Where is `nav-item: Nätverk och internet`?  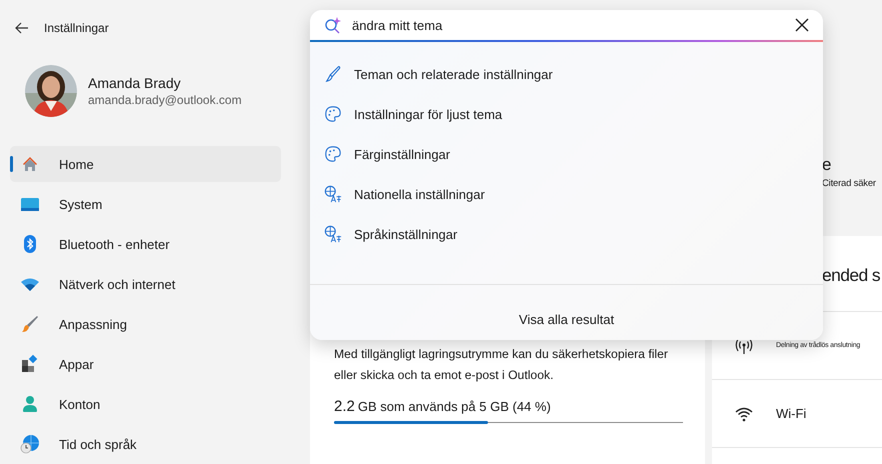 nav-item: Nätverk och internet is located at coordinates (145, 284).